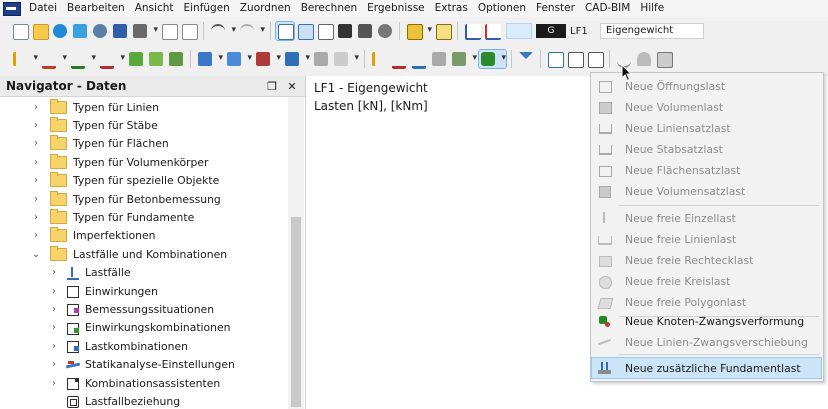 This screenshot has height=409, width=828. I want to click on webservice-icon, so click(80, 31).